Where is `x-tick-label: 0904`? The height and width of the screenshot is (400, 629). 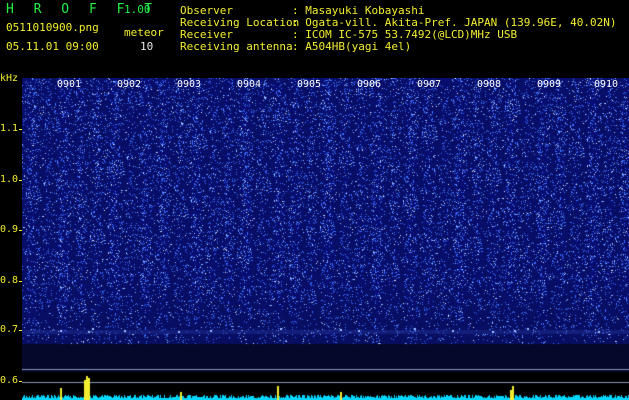 x-tick-label: 0904 is located at coordinates (249, 84).